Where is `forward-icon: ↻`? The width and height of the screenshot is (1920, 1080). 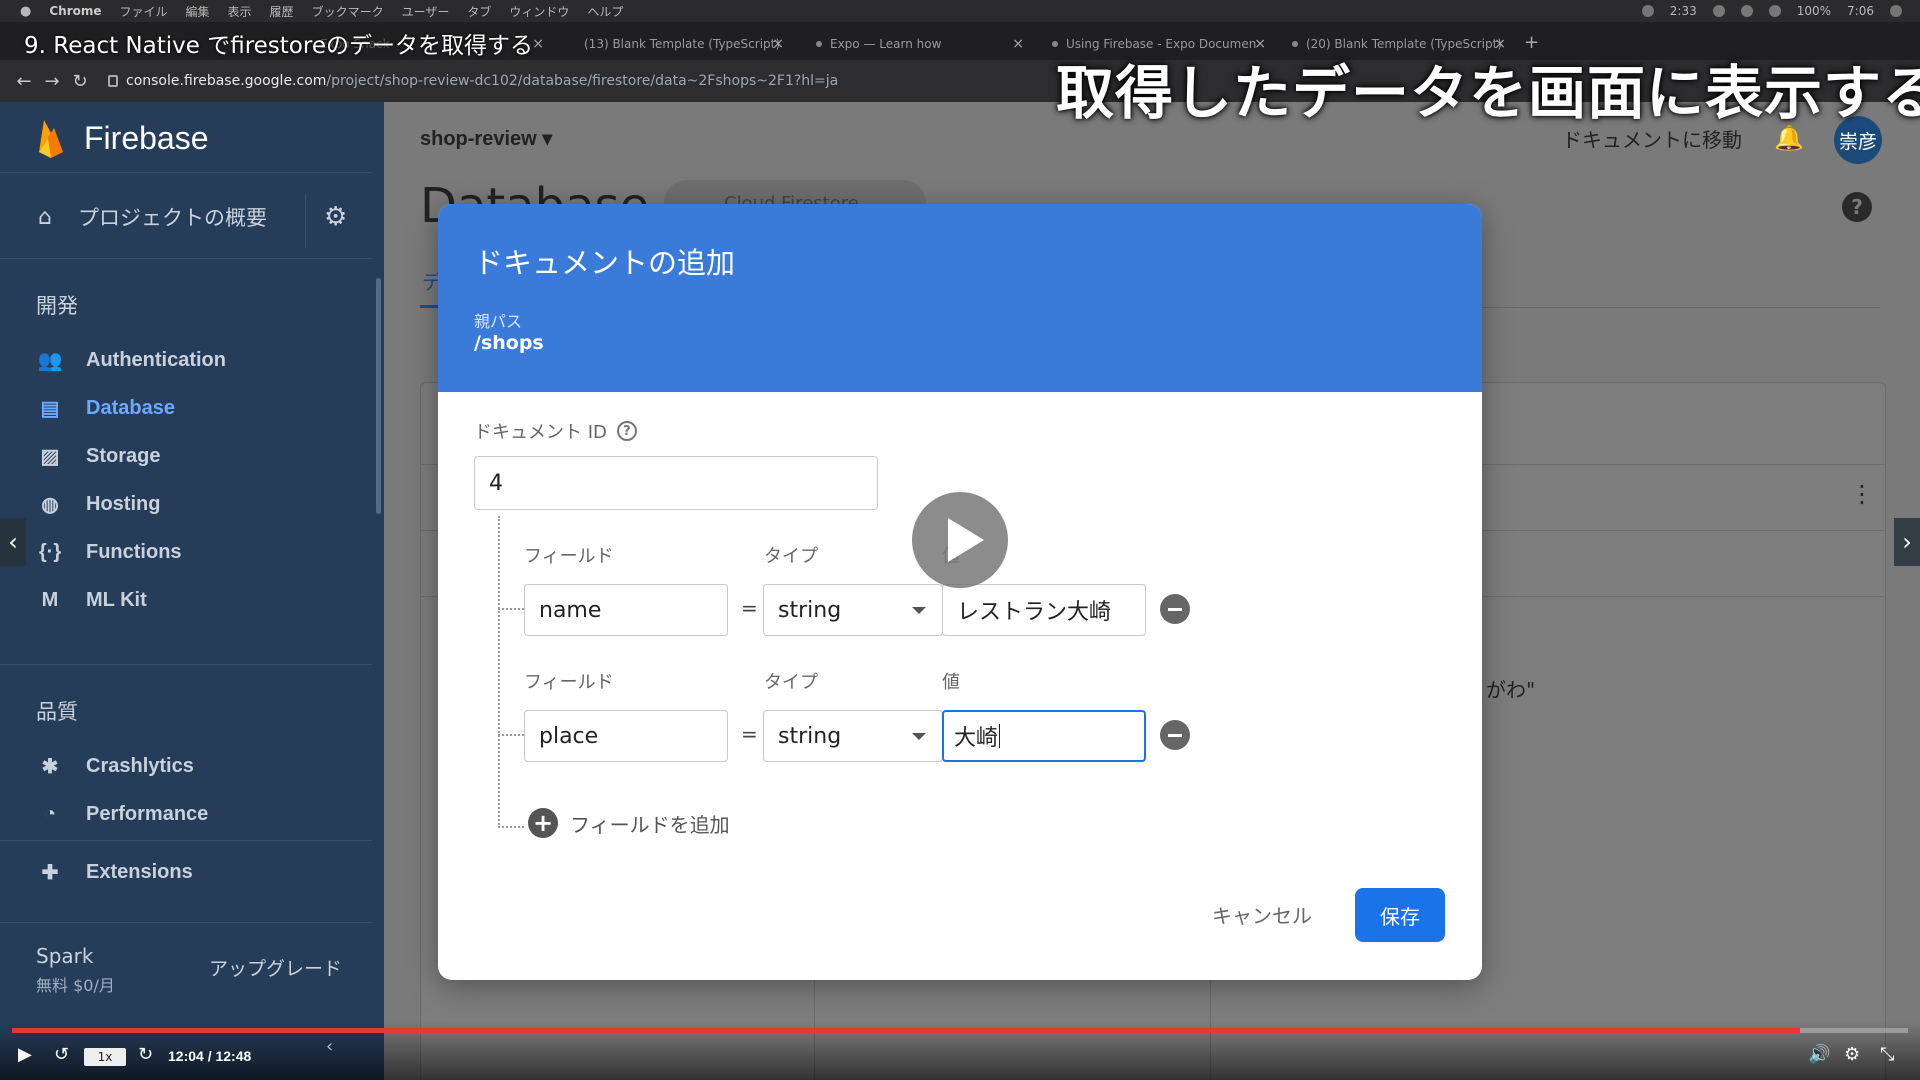 forward-icon: ↻ is located at coordinates (145, 1054).